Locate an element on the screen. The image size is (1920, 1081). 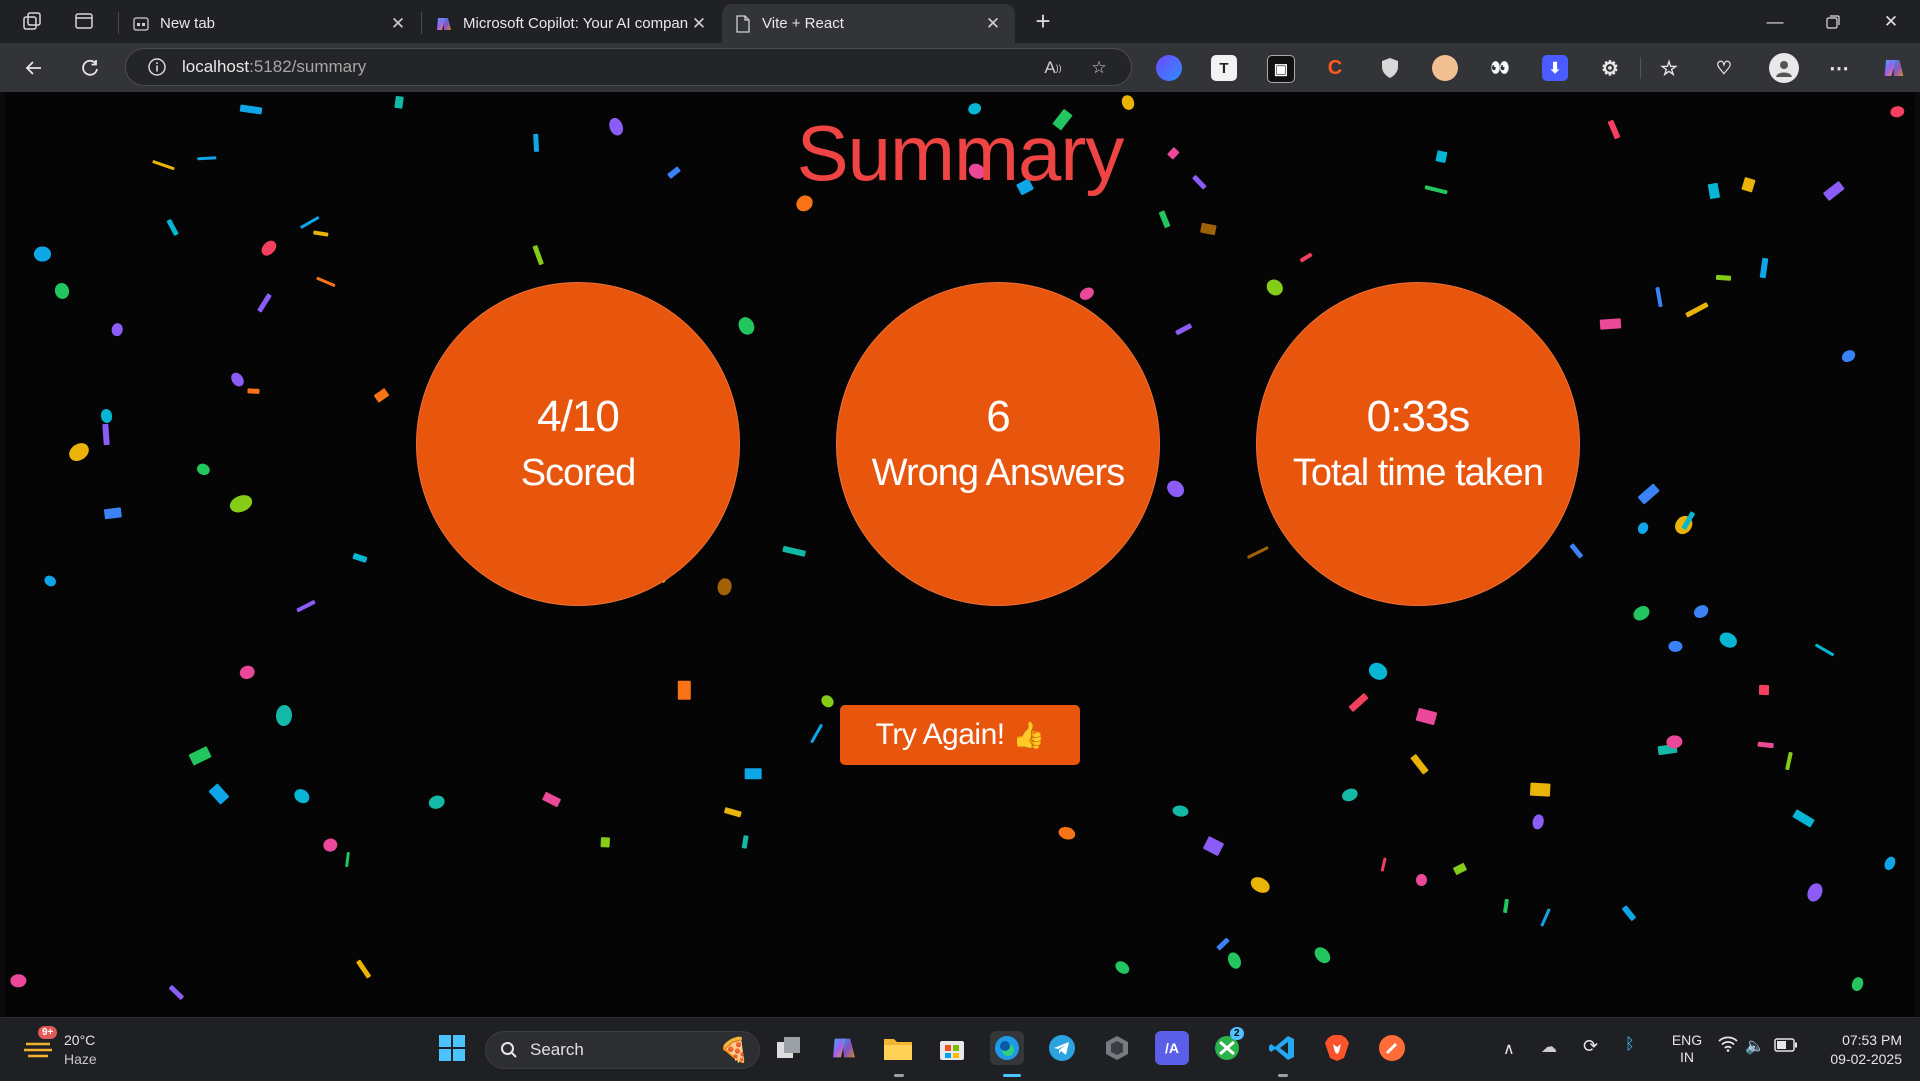
new-tab-page-icon is located at coordinates (141, 24).